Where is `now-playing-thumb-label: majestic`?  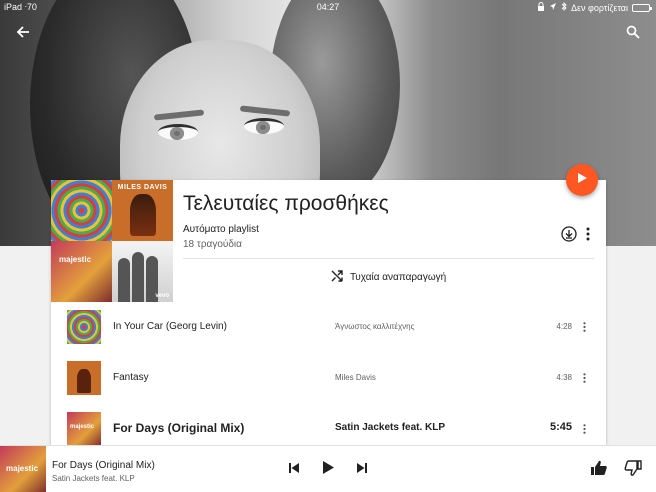
now-playing-thumb-label: majestic is located at coordinates (22, 468).